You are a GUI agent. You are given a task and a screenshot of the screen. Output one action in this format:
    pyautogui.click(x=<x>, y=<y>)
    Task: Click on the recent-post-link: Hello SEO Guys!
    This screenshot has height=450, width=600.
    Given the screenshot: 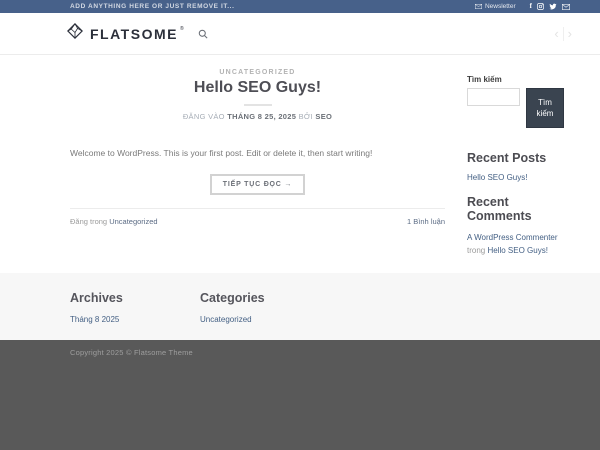 What is the action you would take?
    pyautogui.click(x=516, y=177)
    